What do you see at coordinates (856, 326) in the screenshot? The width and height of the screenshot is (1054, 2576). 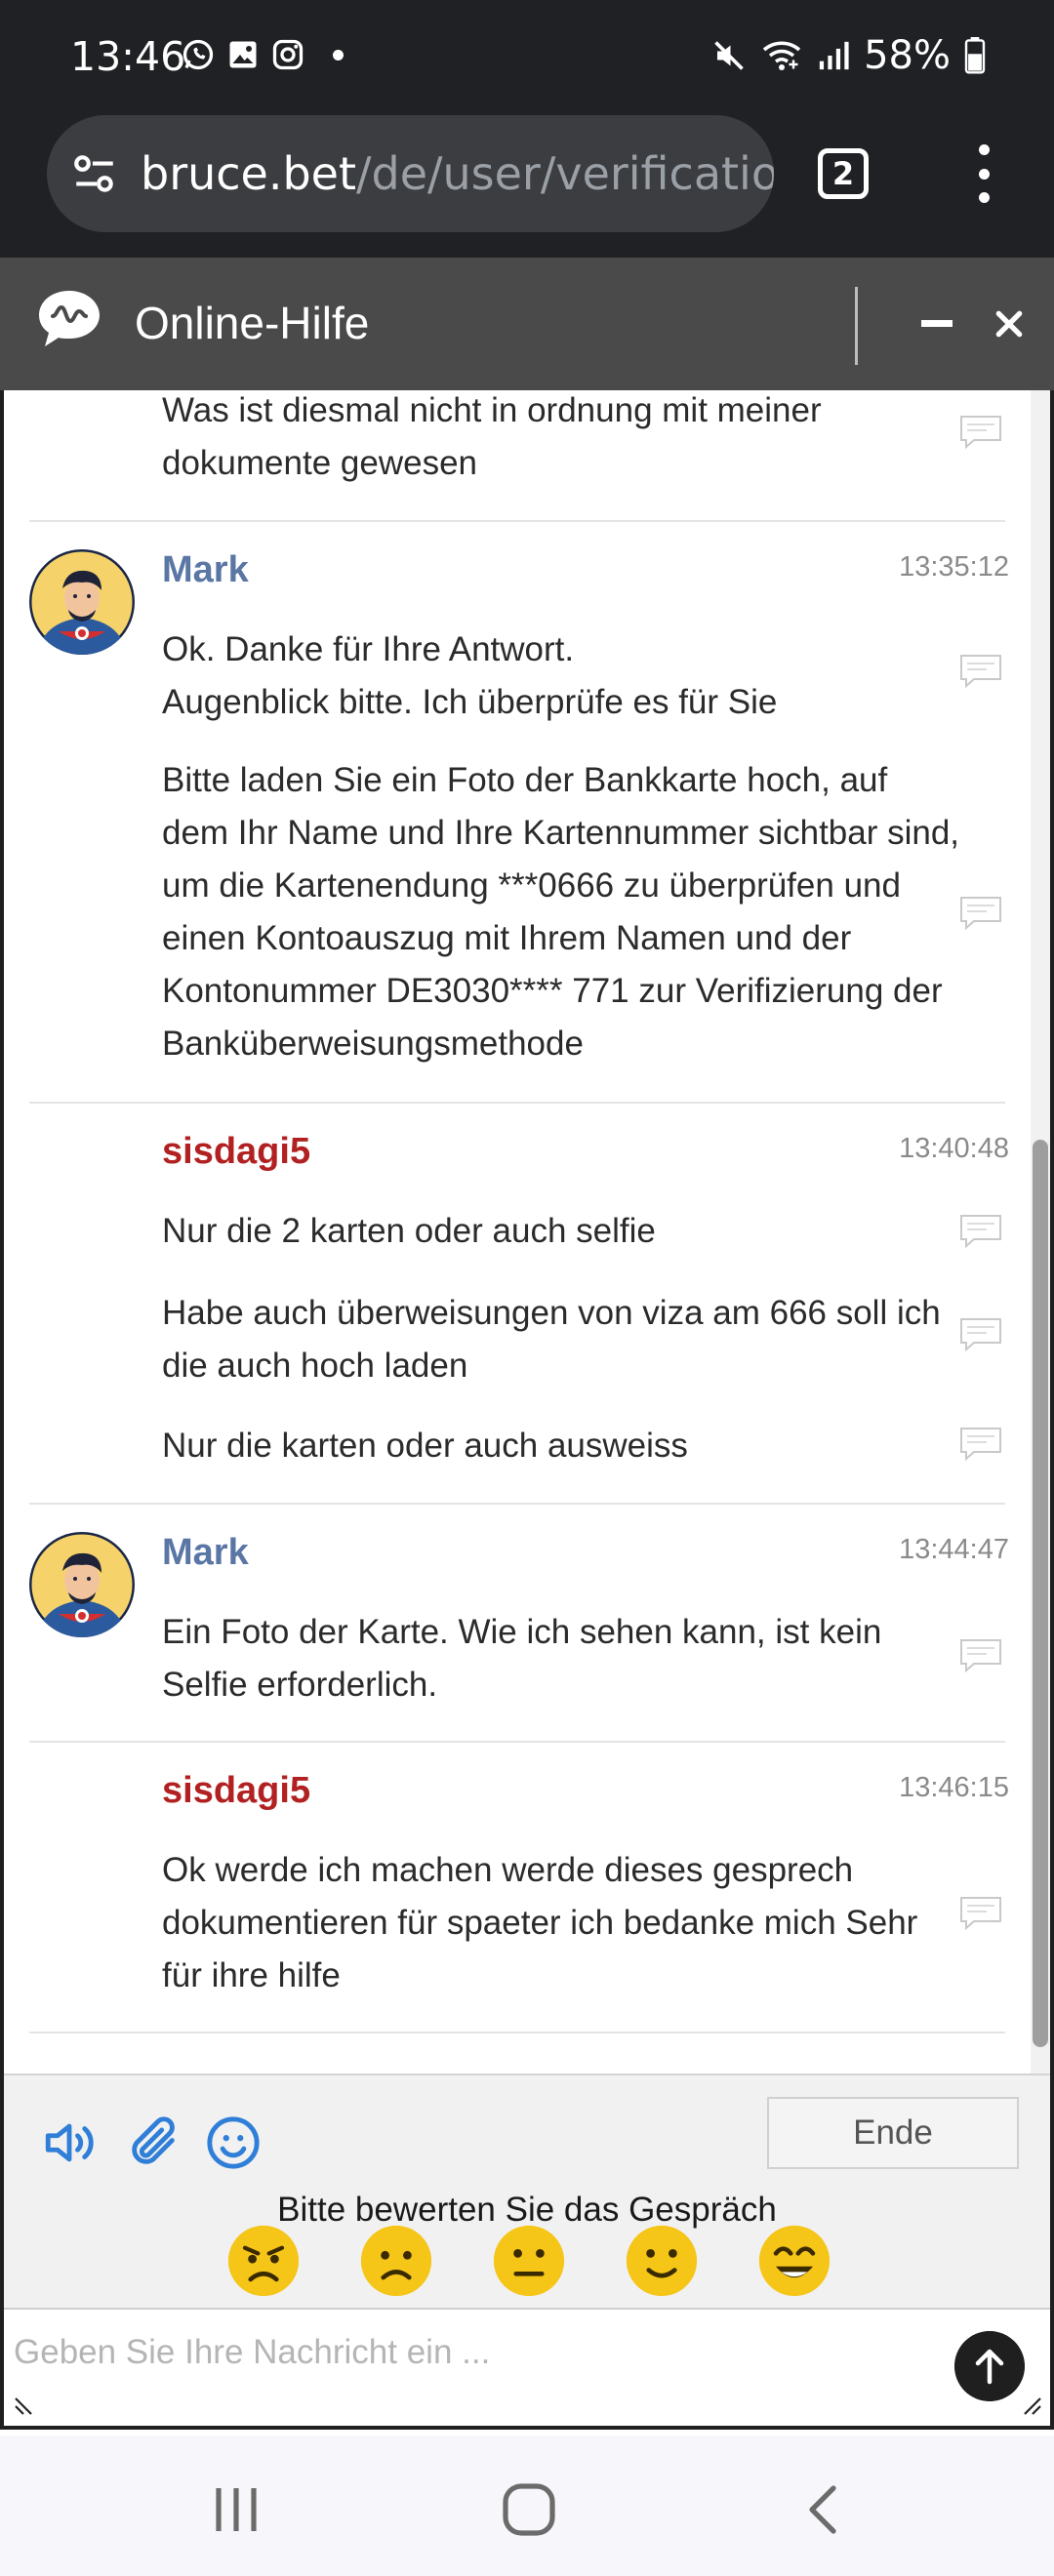 I see `header-divider` at bounding box center [856, 326].